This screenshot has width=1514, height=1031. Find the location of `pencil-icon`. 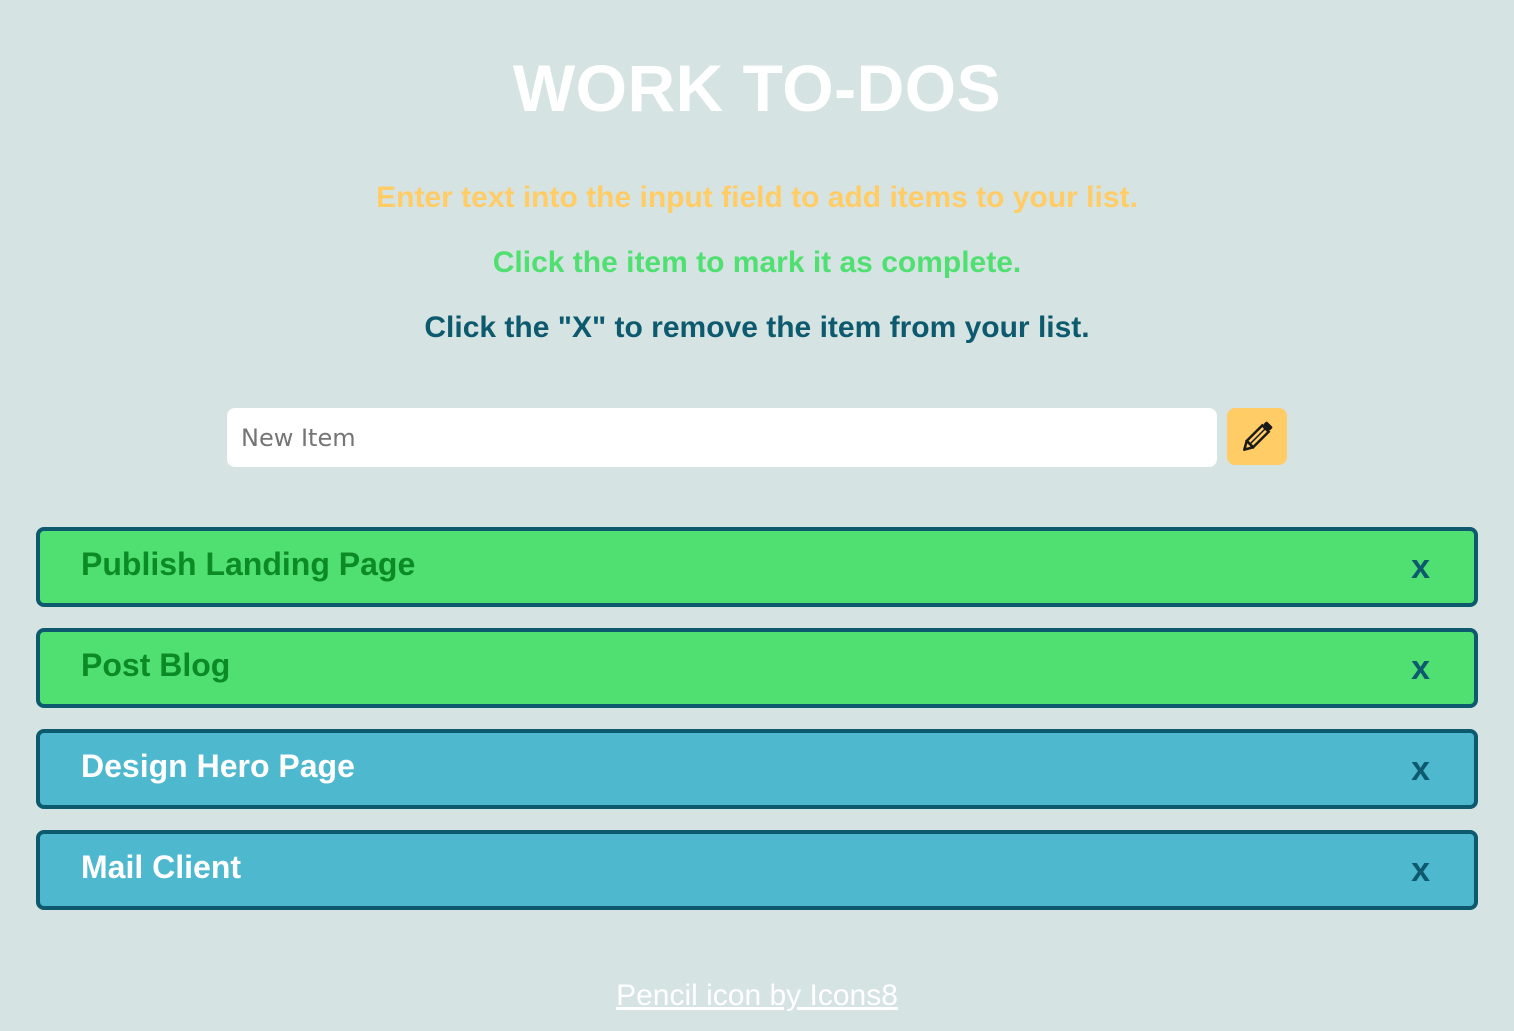

pencil-icon is located at coordinates (1257, 437).